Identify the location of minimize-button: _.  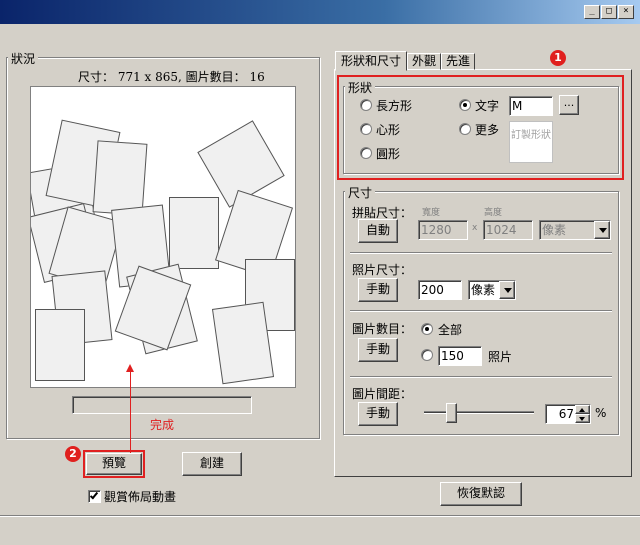
(592, 12).